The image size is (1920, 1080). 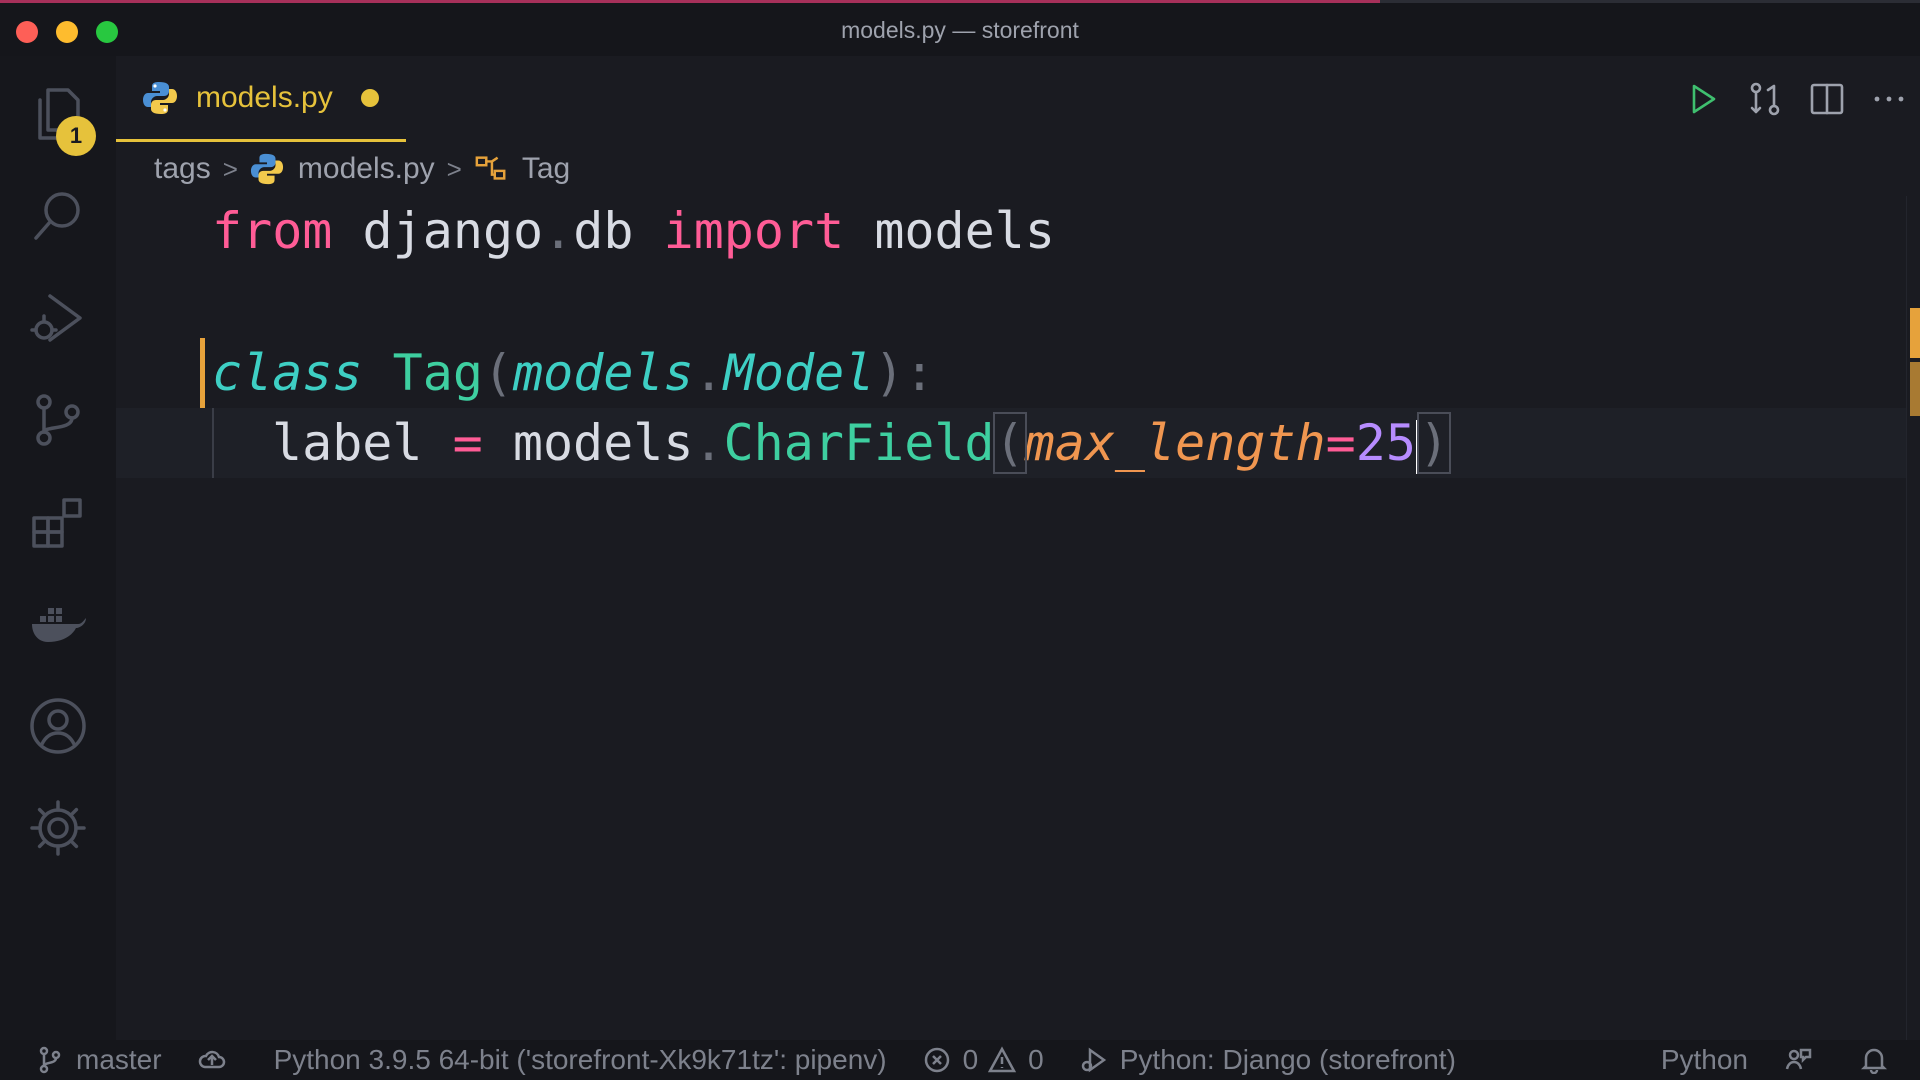 I want to click on feedback-person-icon, so click(x=1798, y=1059).